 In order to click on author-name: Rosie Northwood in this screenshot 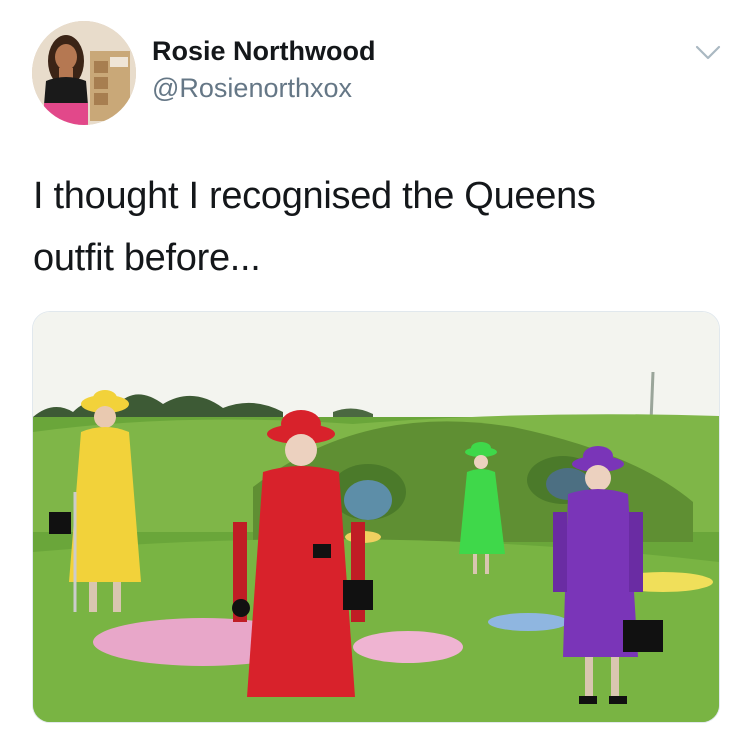, I will do `click(264, 51)`.